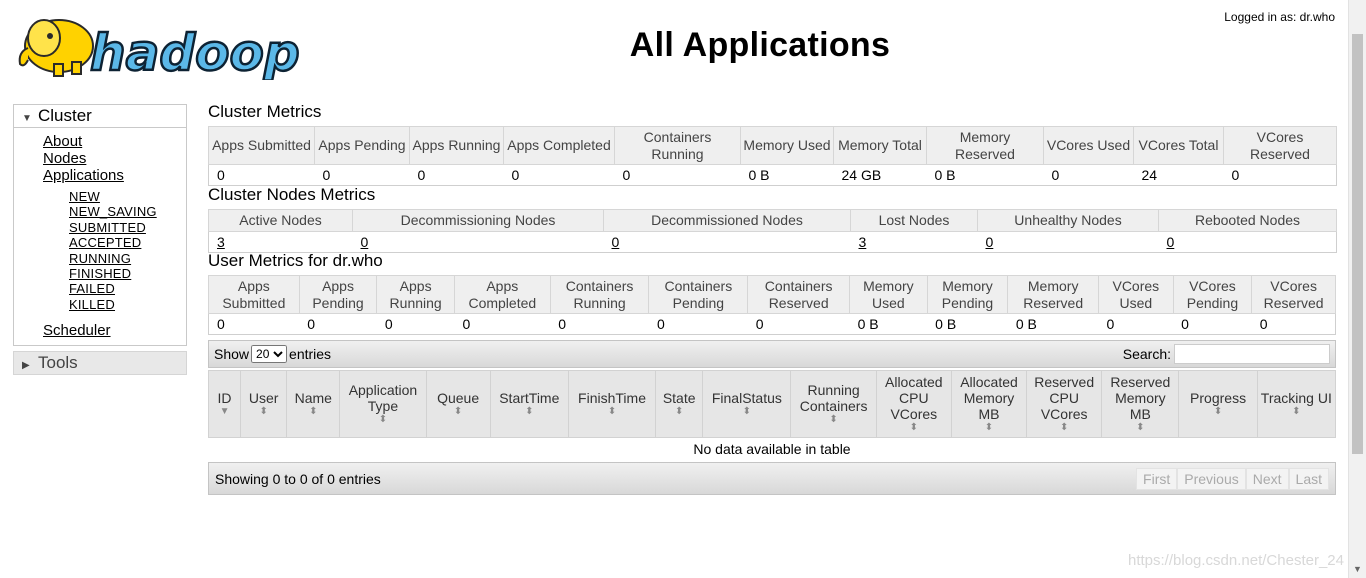 This screenshot has height=578, width=1366. I want to click on col-apps-completed: Apps Completed, so click(502, 294).